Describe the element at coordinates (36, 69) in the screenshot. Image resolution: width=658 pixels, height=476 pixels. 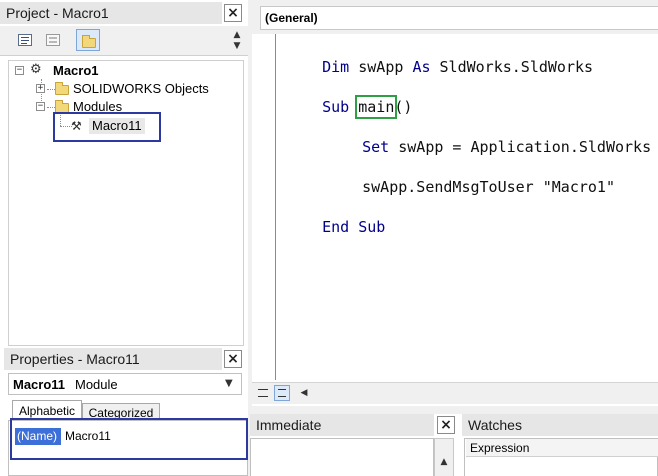
I see `vba-project-icon: ⚙` at that location.